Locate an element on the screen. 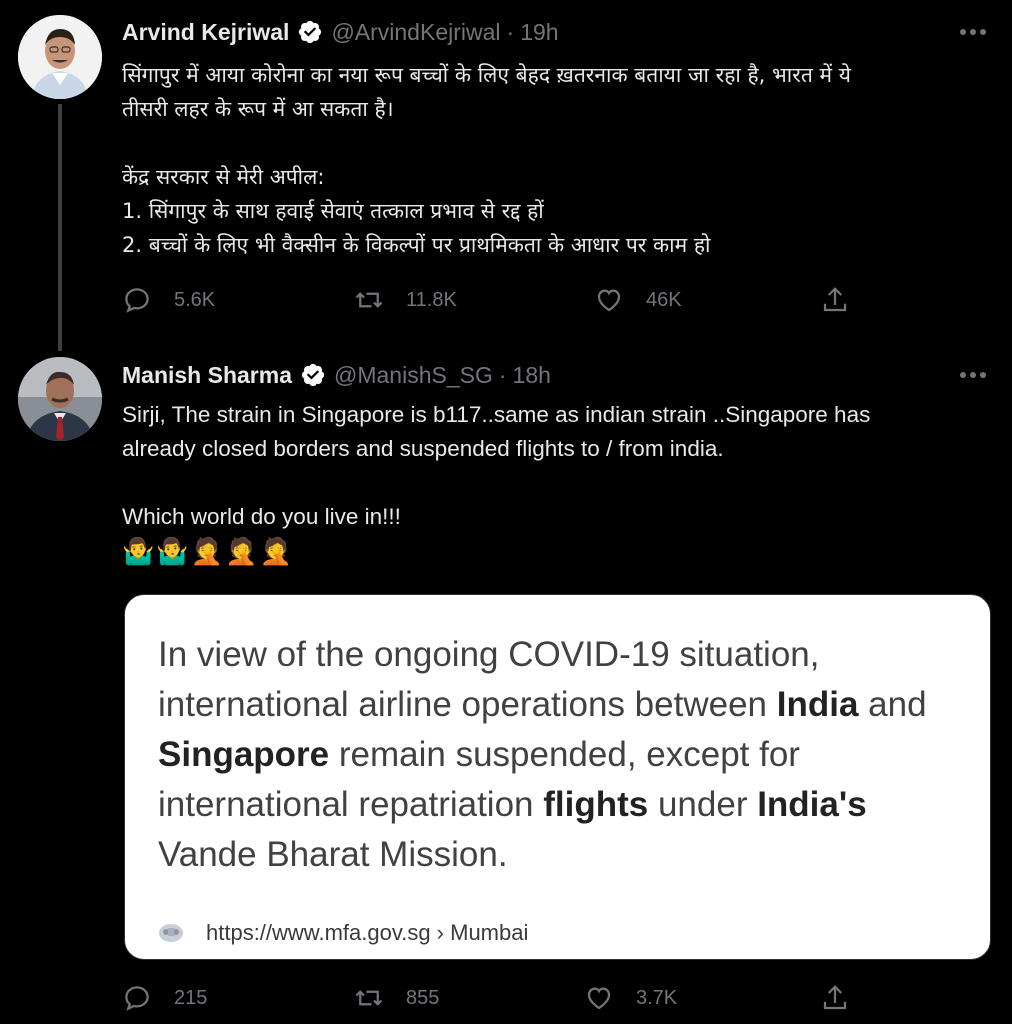 The image size is (1012, 1024). text-line: केंद्र सरकार से मेरी अपील: is located at coordinates (223, 177).